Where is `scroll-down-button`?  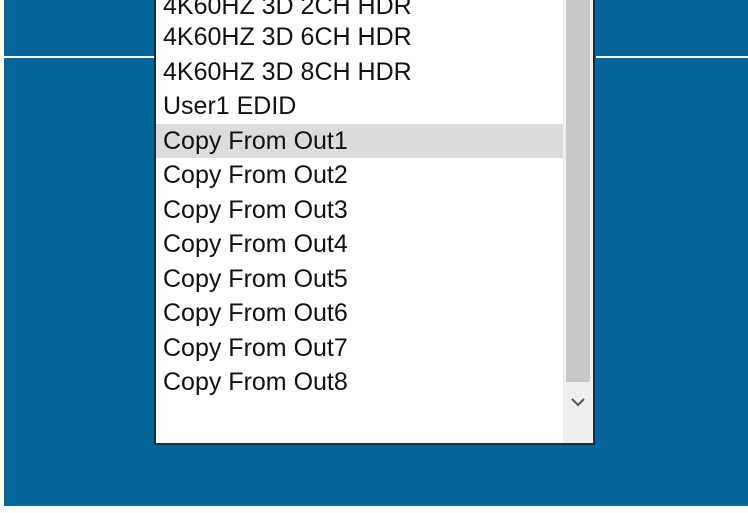 scroll-down-button is located at coordinates (578, 402).